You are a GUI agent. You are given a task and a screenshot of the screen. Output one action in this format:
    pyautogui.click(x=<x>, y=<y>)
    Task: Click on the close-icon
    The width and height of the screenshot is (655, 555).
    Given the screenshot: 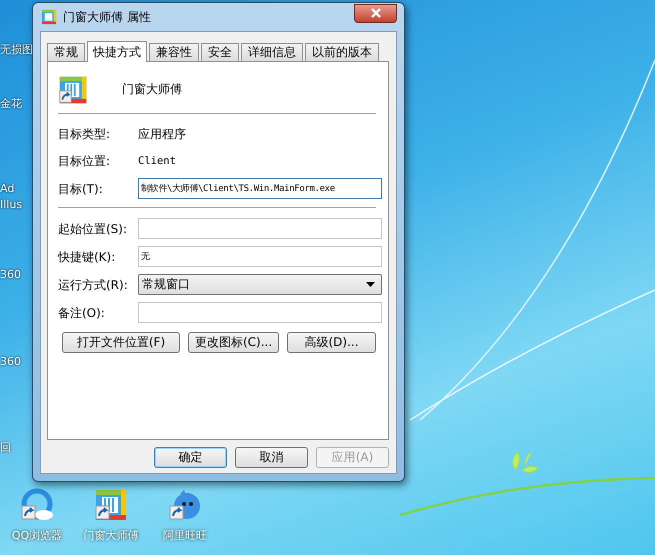 What is the action you would take?
    pyautogui.click(x=376, y=13)
    